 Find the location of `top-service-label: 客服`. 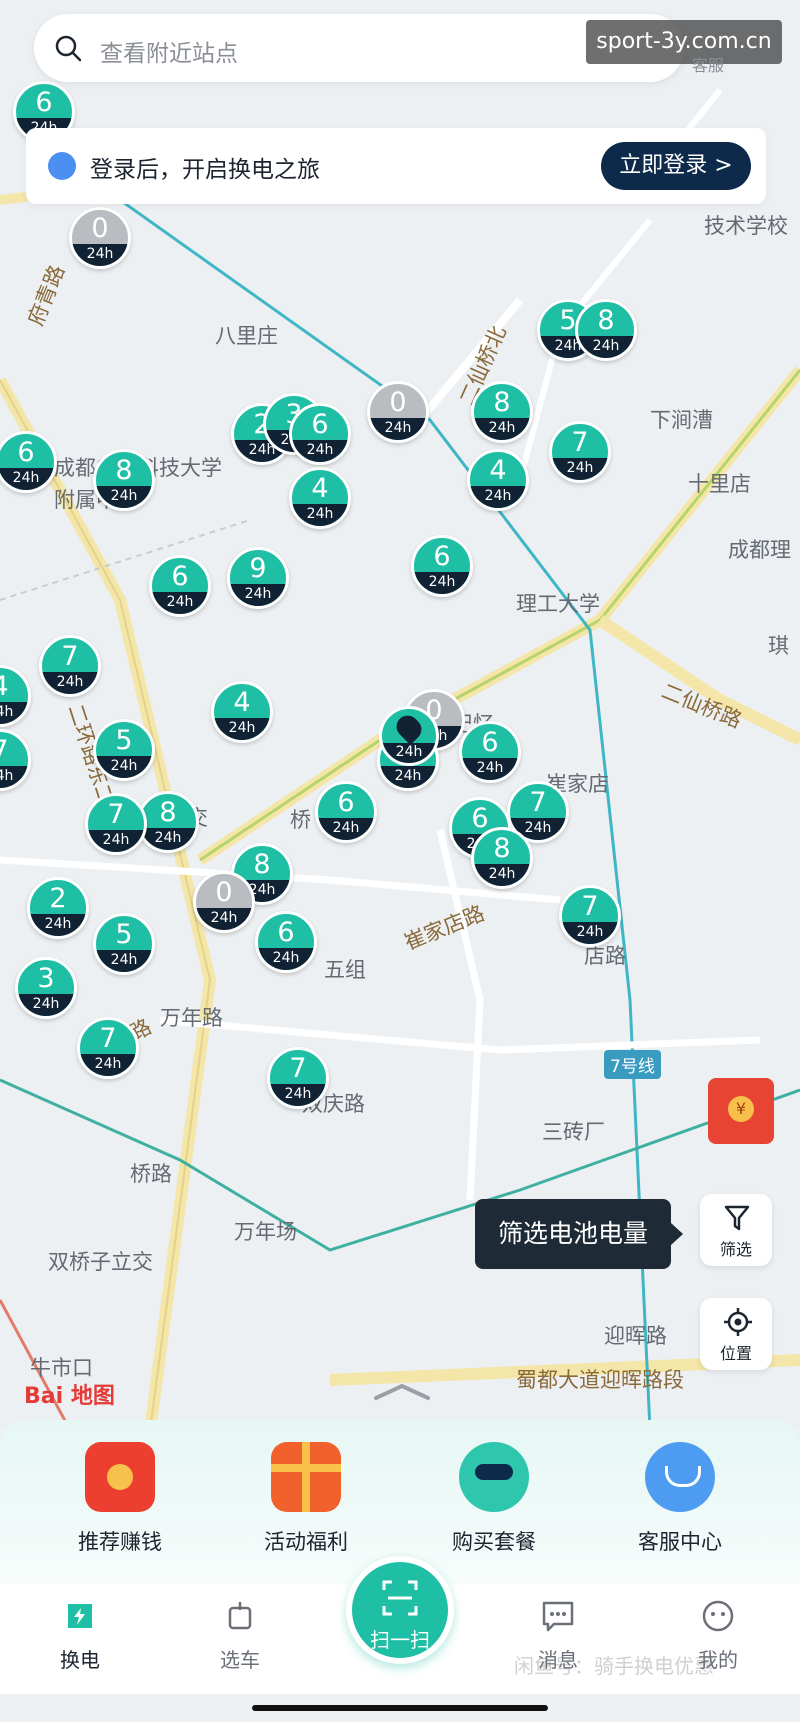

top-service-label: 客服 is located at coordinates (708, 64).